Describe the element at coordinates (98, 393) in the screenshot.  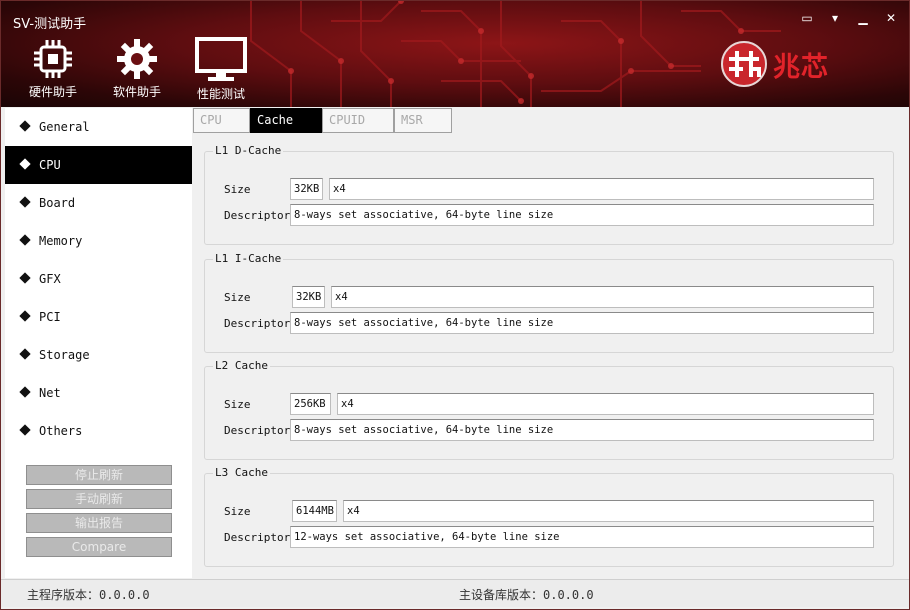
I see `sidebar-item-net: Net` at that location.